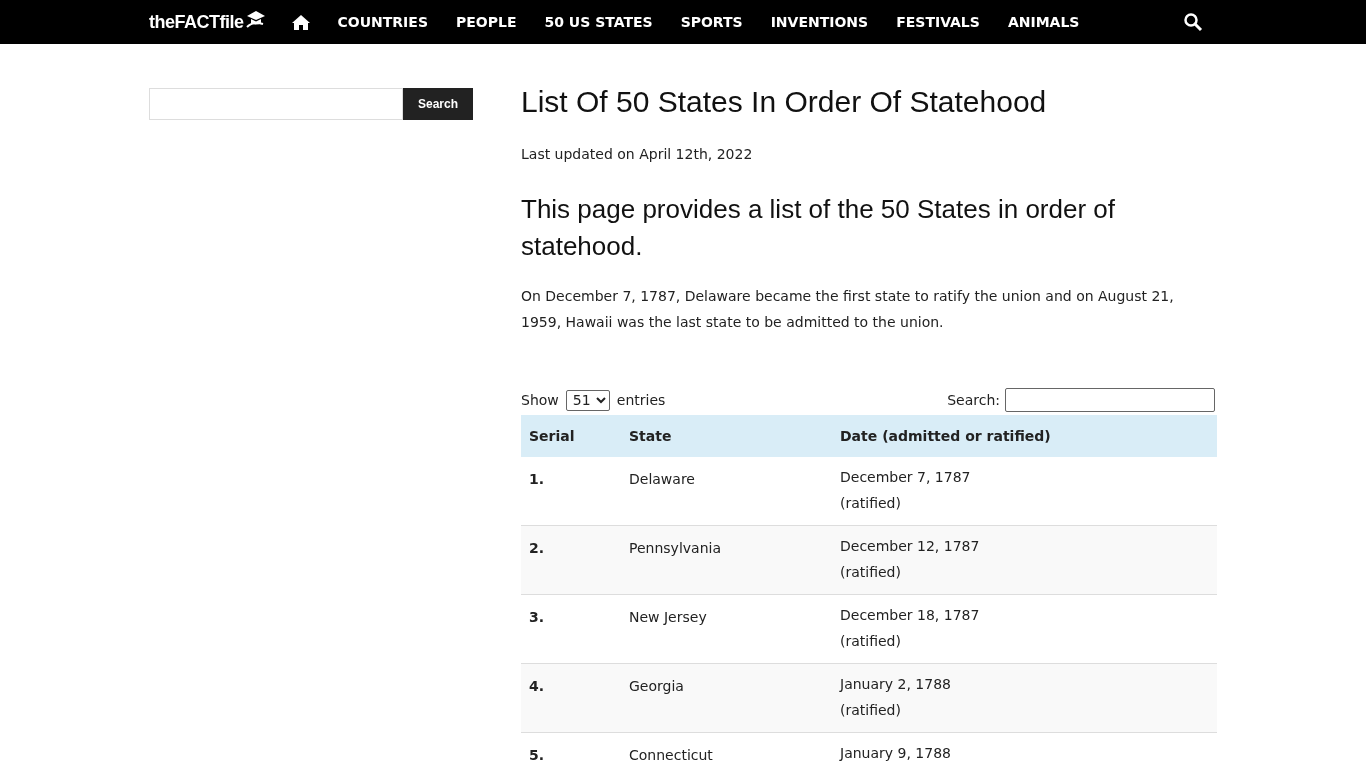 The width and height of the screenshot is (1366, 768). Describe the element at coordinates (1193, 22) in the screenshot. I see `search-icon` at that location.